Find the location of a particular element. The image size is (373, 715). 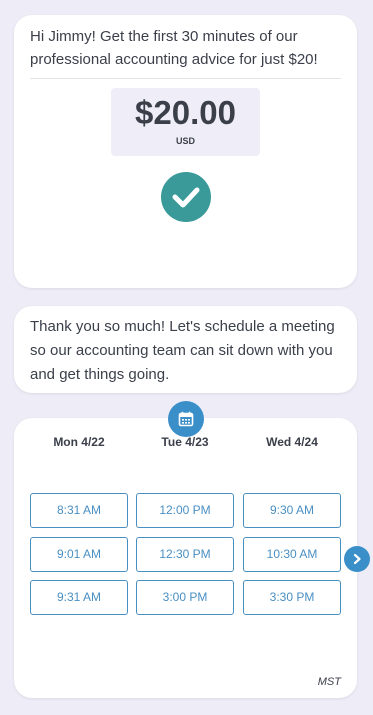

price-currency: USD is located at coordinates (185, 141).